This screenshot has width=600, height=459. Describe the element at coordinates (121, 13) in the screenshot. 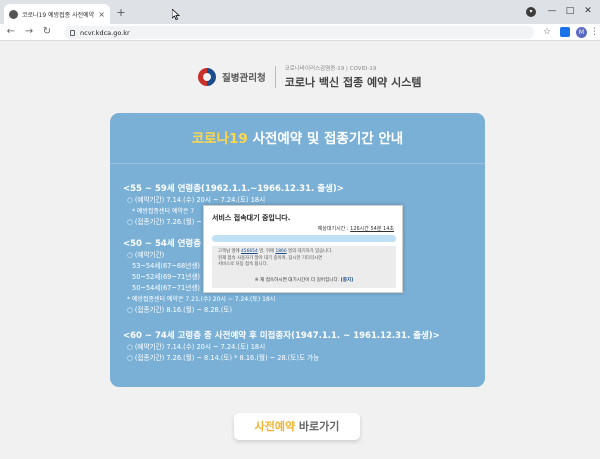

I see `new-tab-button: +` at that location.